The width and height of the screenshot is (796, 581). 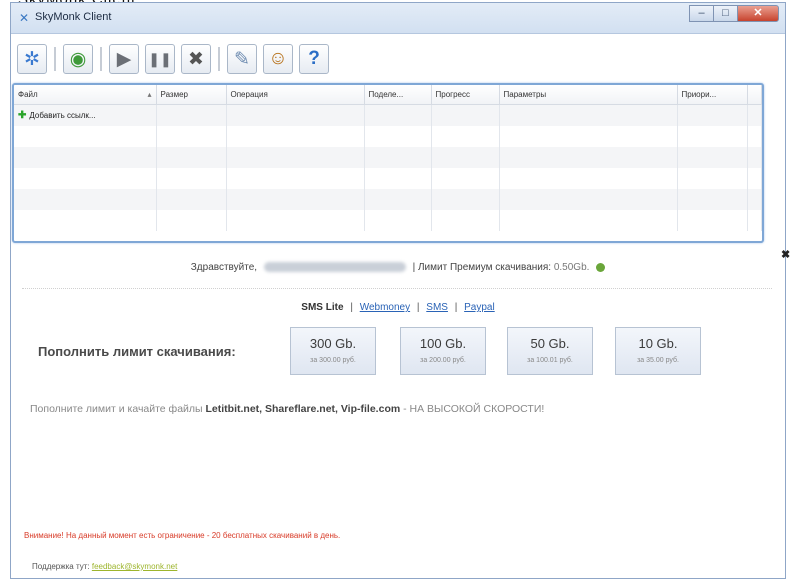 I want to click on column-header-progress: Прогресс, so click(x=465, y=95).